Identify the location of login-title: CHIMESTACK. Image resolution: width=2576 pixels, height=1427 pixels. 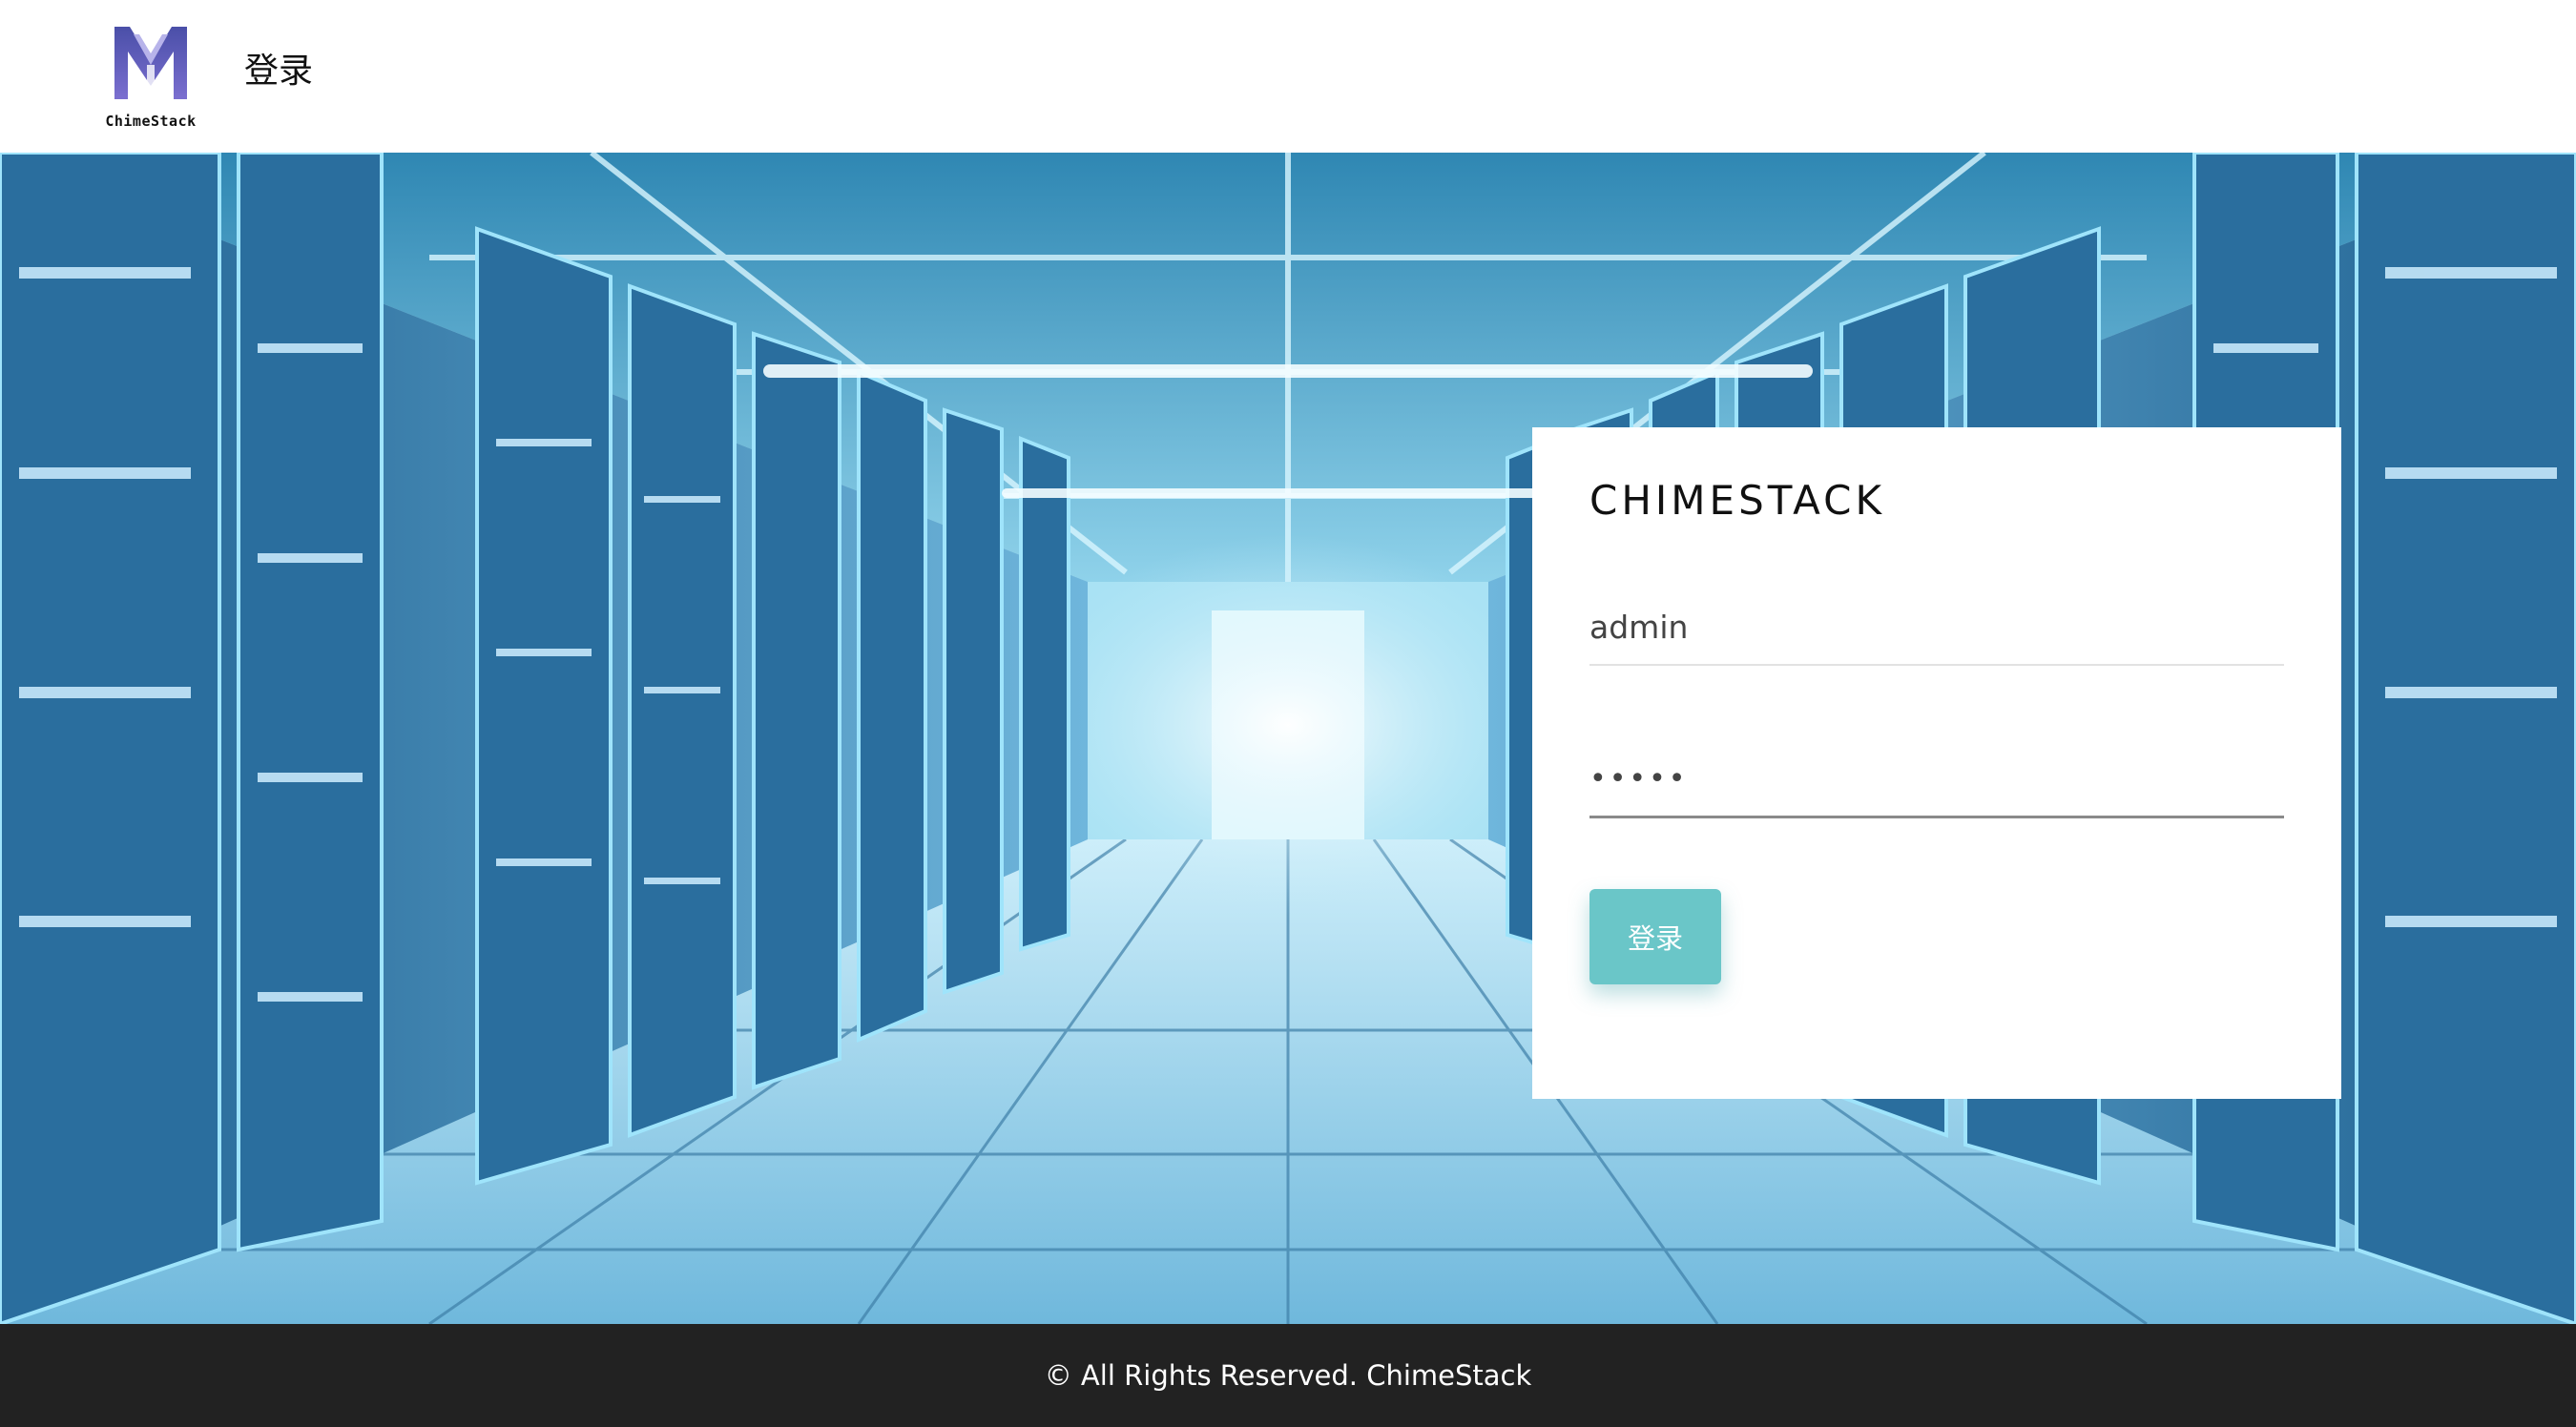
(1737, 500).